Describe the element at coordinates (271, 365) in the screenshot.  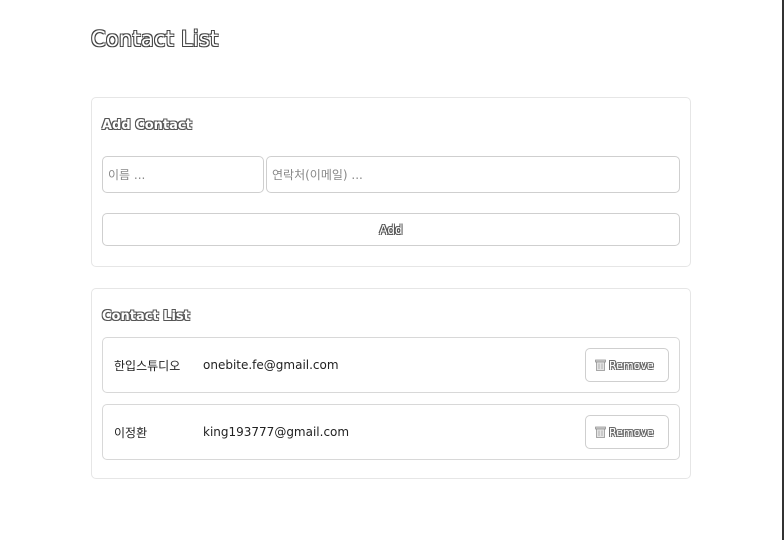
I see `contact-email: onebite.fe@gmail.com` at that location.